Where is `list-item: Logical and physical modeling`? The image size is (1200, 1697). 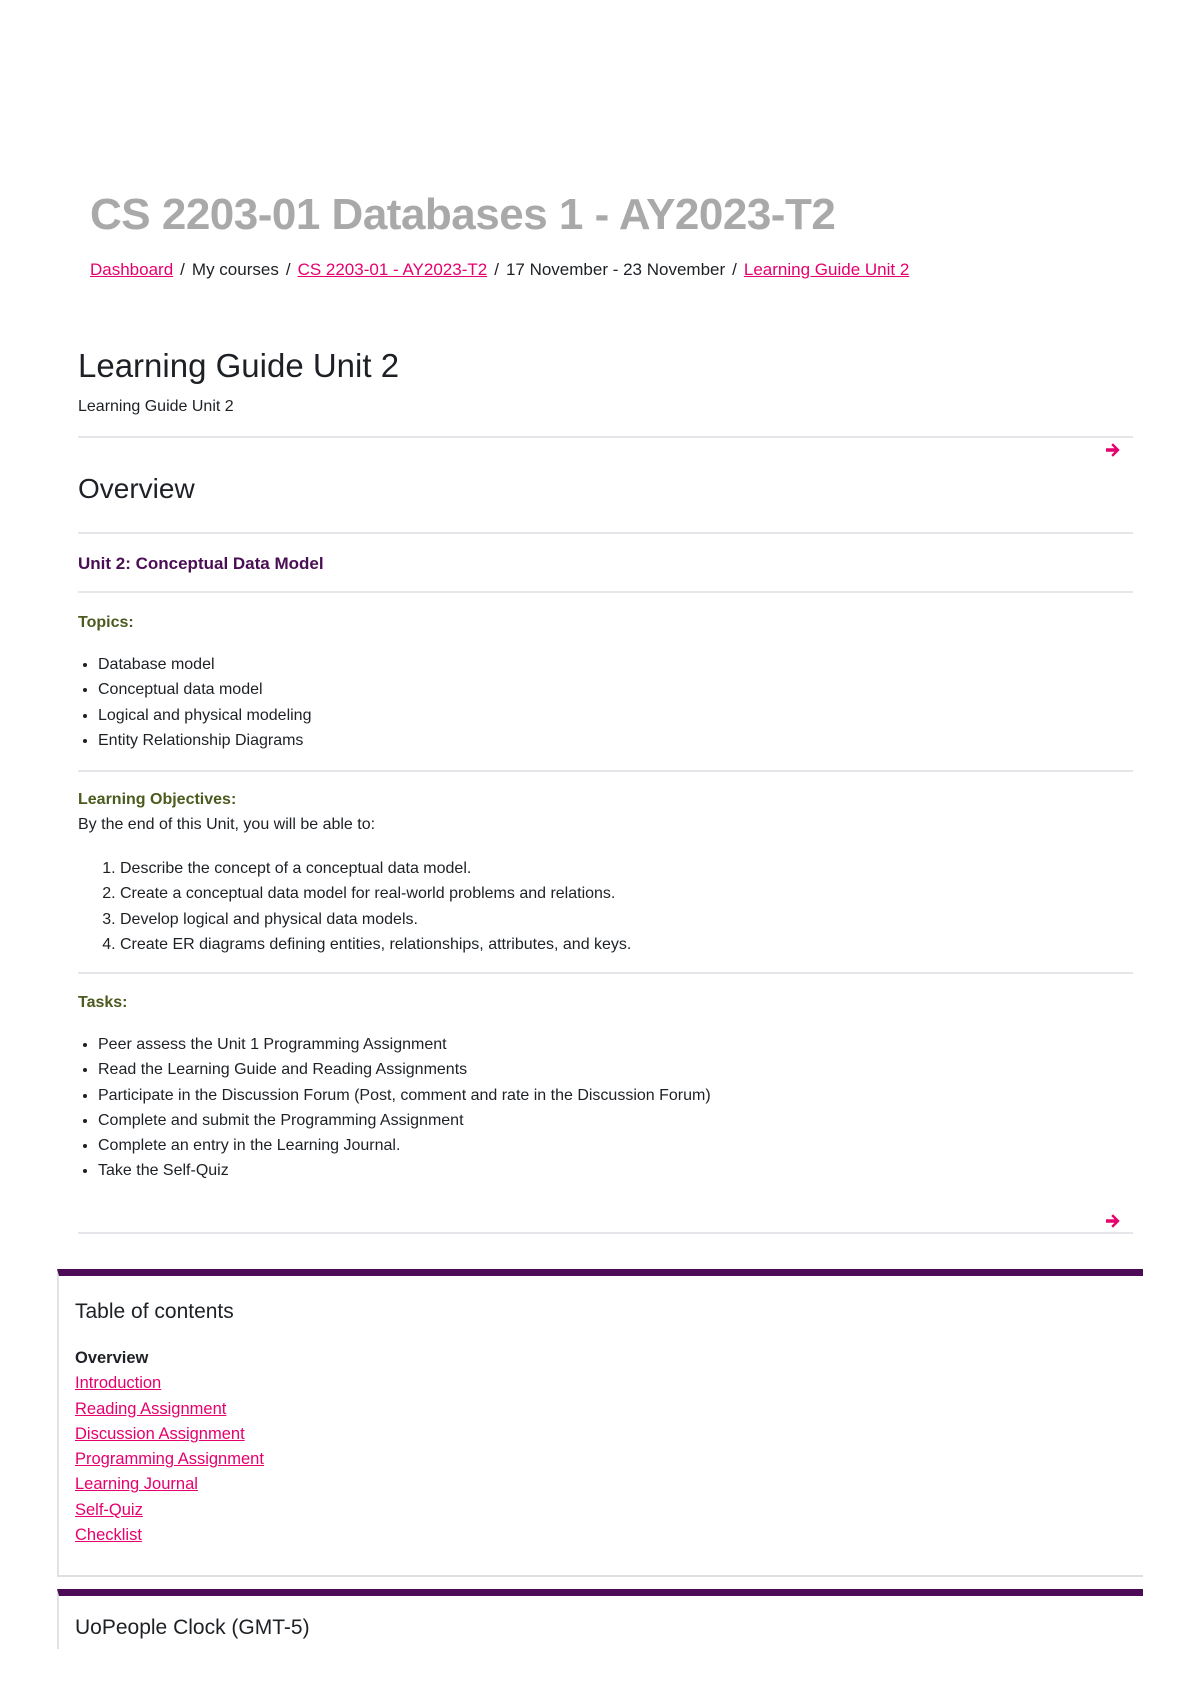 list-item: Logical and physical modeling is located at coordinates (204, 715).